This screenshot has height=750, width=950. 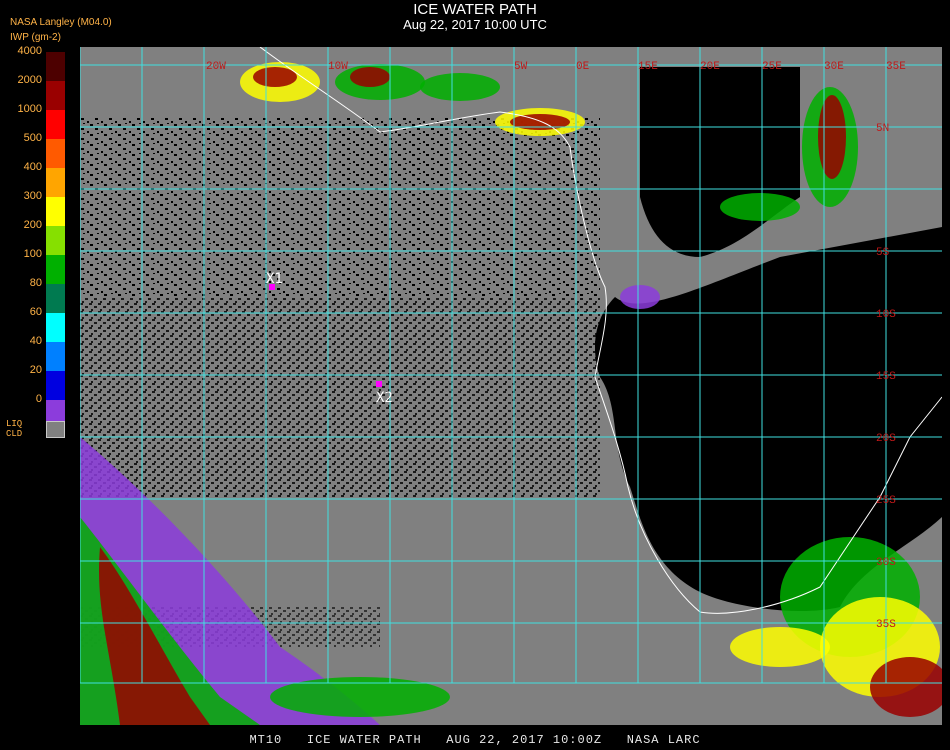 What do you see at coordinates (340, 207) in the screenshot?
I see `scattered-clear-sky-north` at bounding box center [340, 207].